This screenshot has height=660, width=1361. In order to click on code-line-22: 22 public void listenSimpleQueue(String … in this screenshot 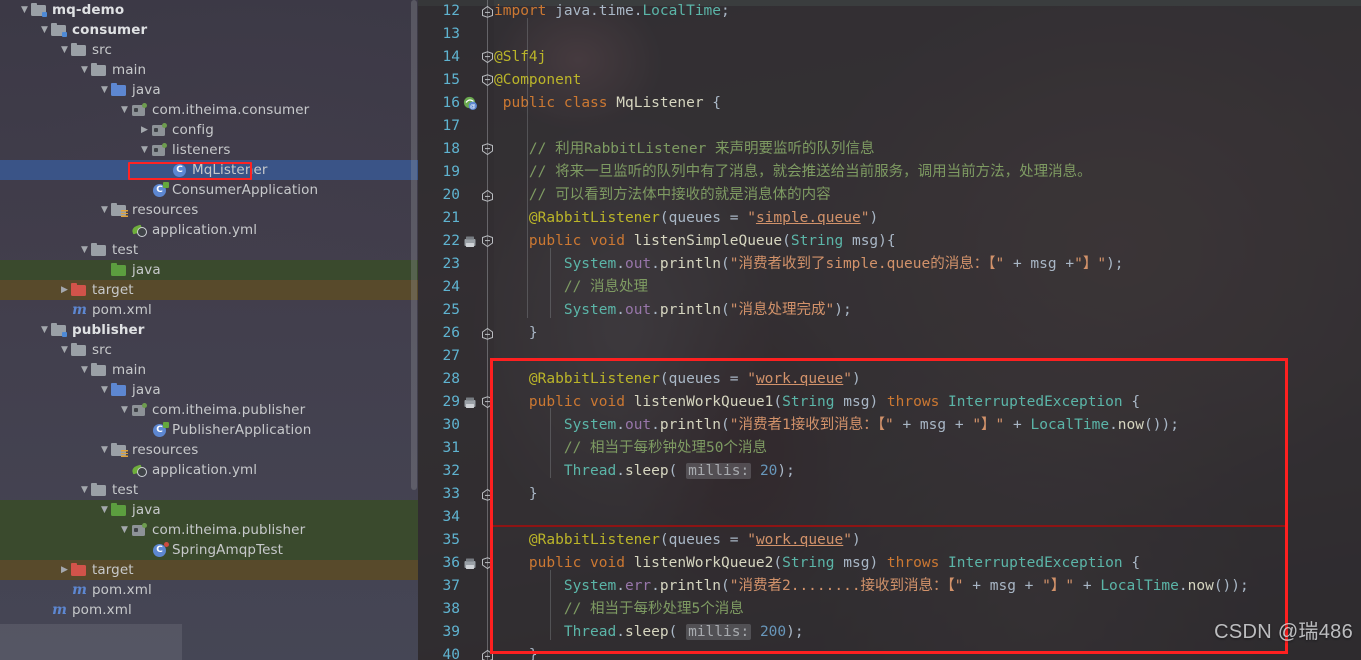, I will do `click(889, 241)`.